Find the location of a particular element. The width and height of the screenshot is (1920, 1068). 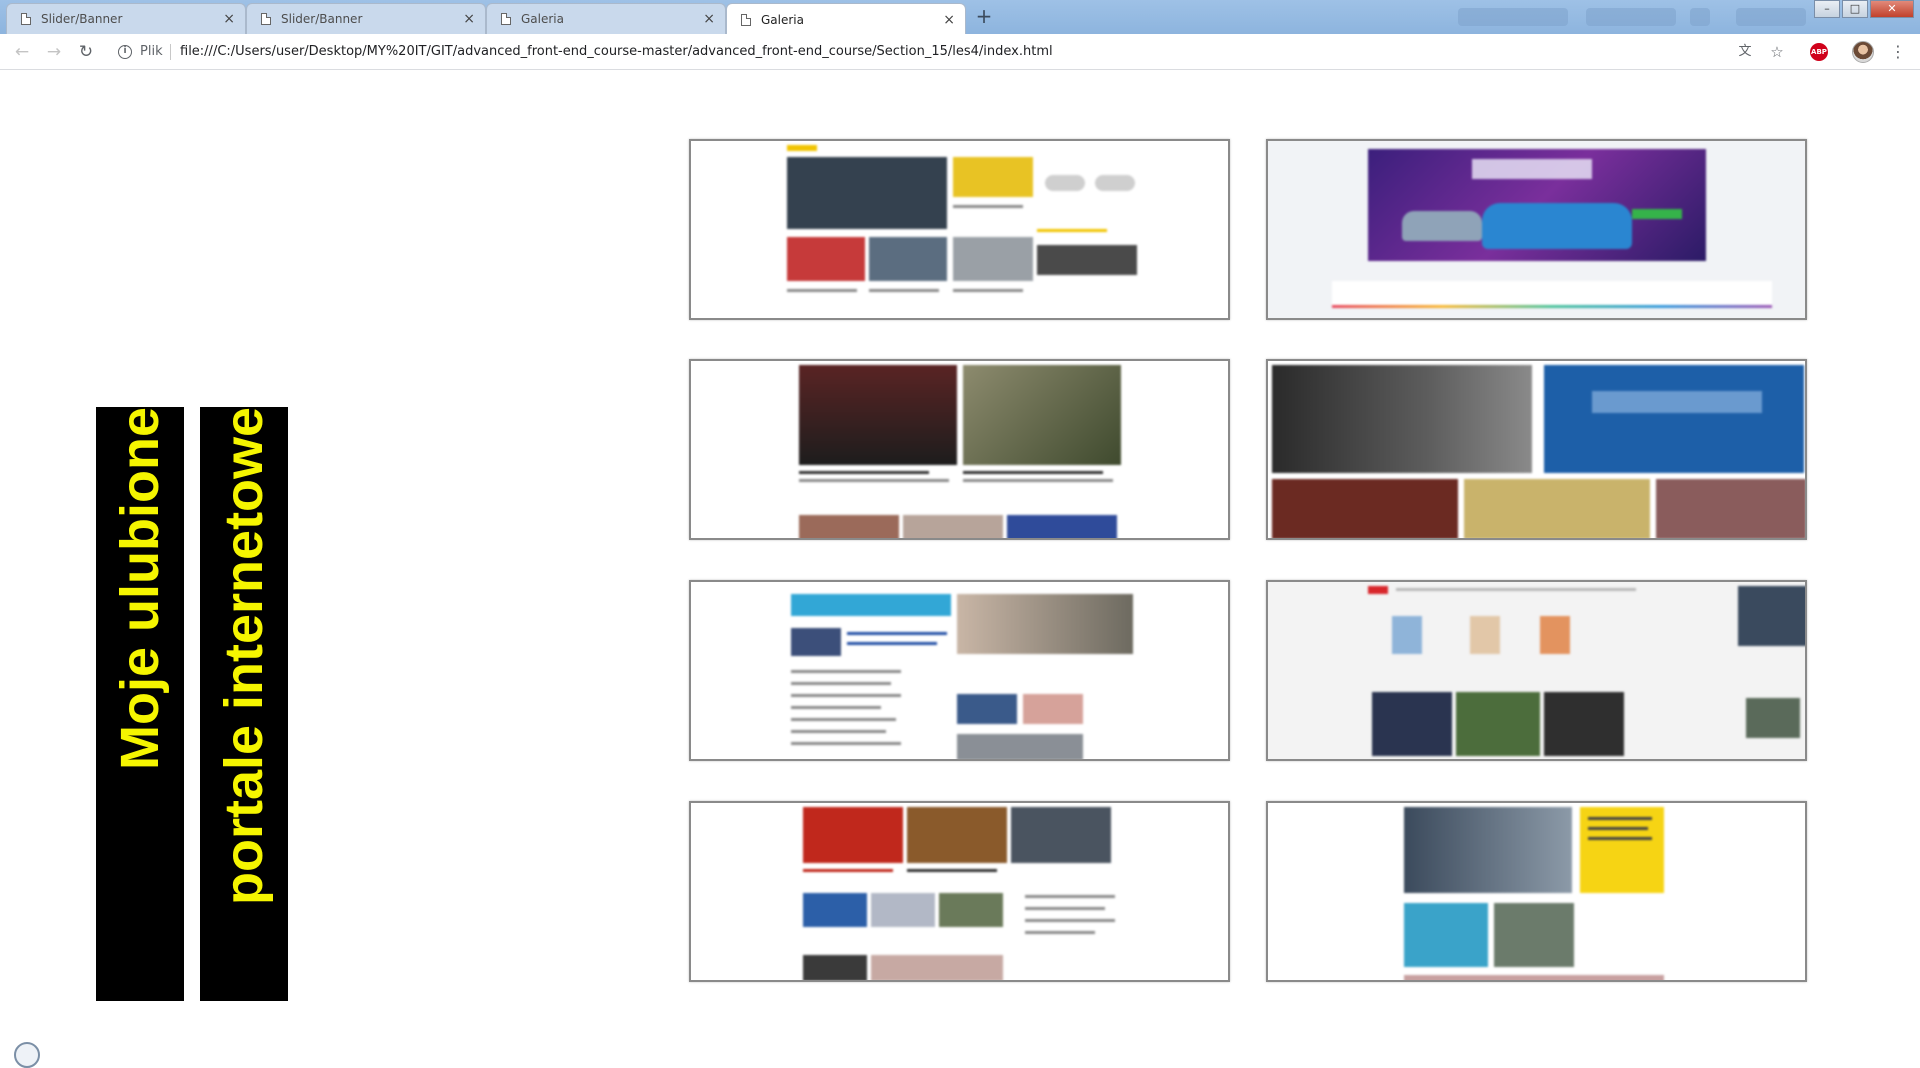

close-window-button: ✕ is located at coordinates (1892, 9).